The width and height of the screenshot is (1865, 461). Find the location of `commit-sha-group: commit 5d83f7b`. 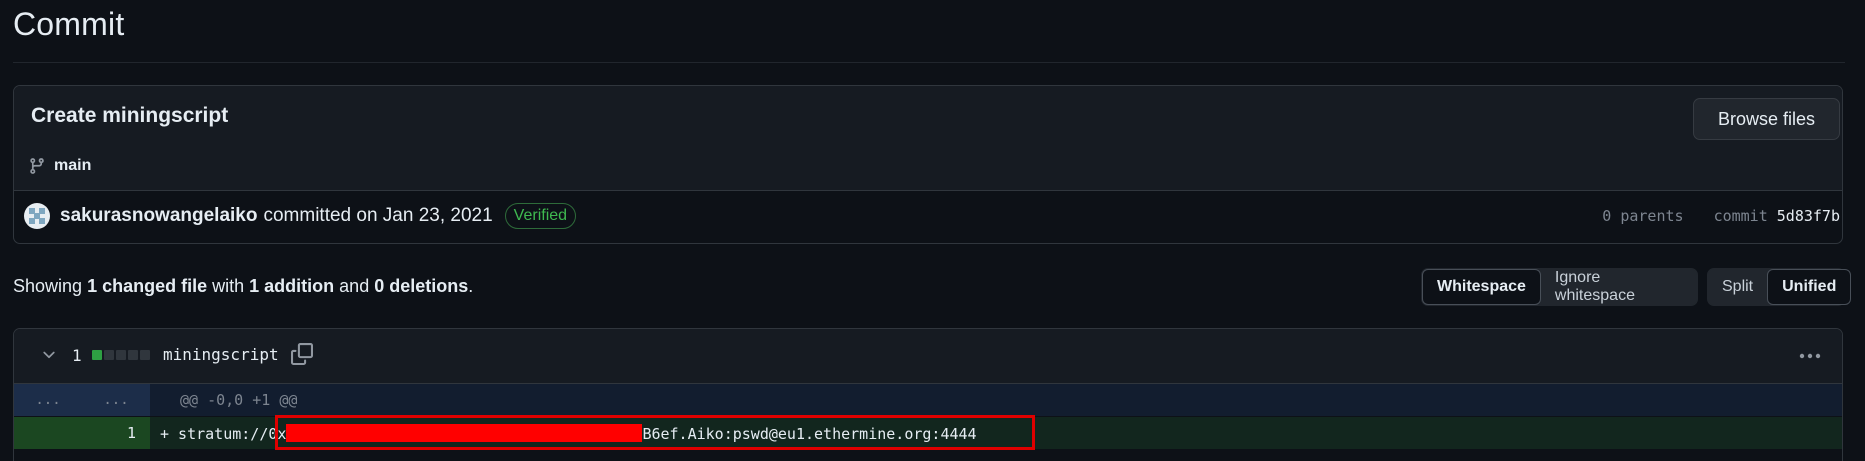

commit-sha-group: commit 5d83f7b is located at coordinates (1777, 216).